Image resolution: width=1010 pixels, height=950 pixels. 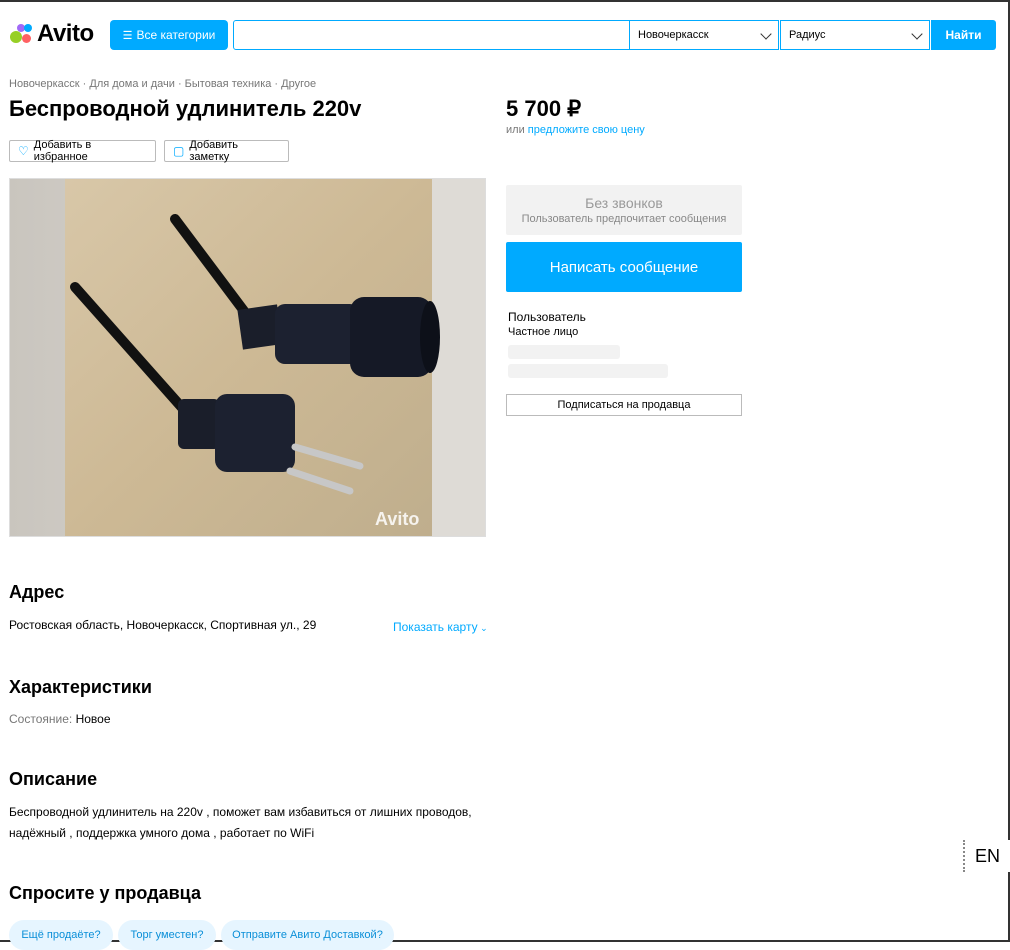 I want to click on avito-logo: Avito, so click(x=51, y=34).